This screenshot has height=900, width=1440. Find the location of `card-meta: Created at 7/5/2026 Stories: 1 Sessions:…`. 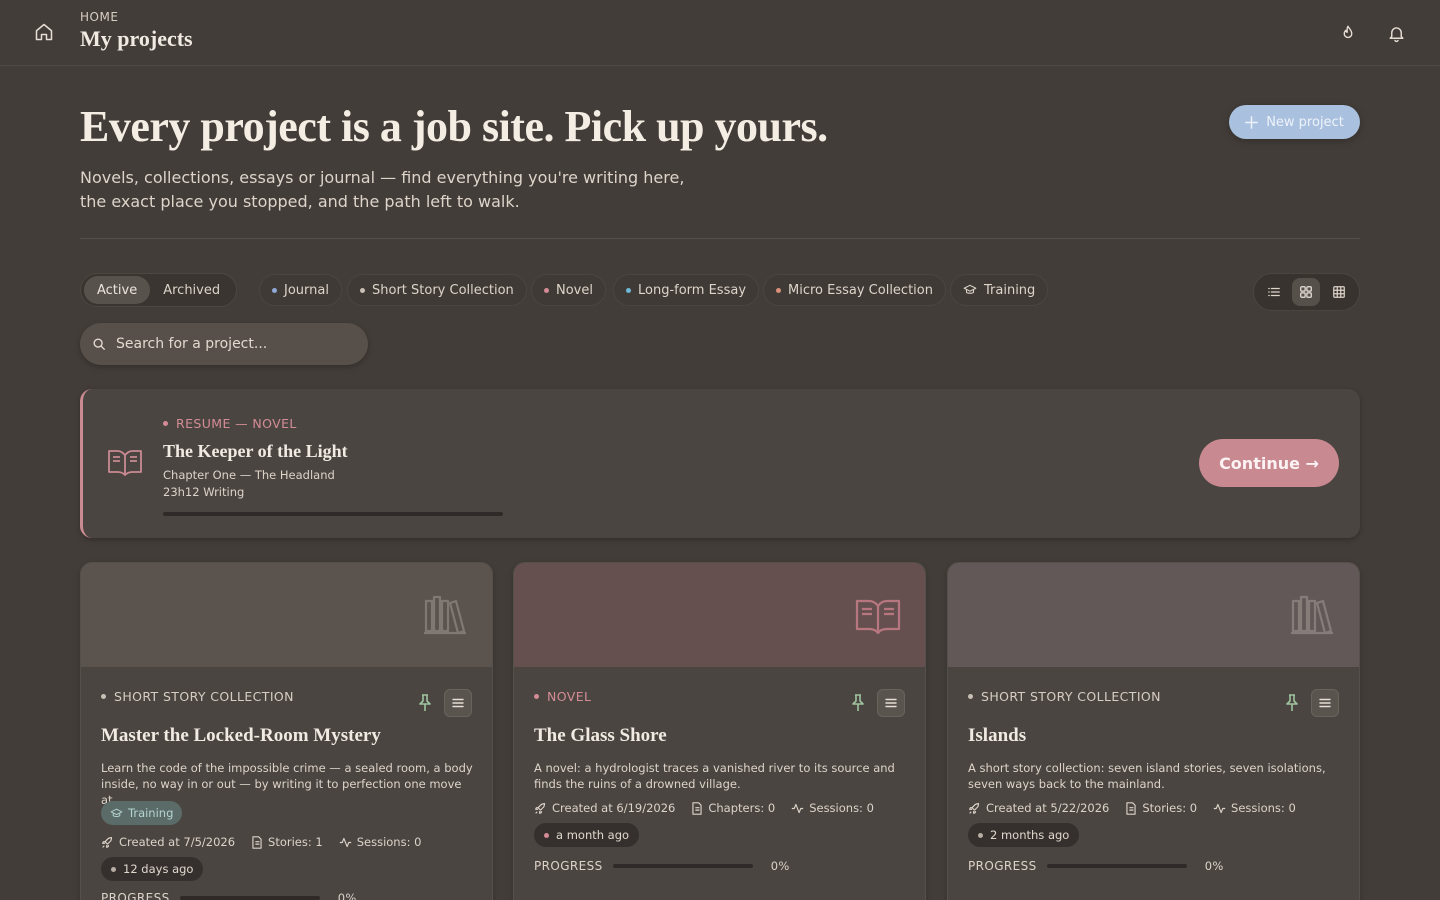

card-meta: Created at 7/5/2026 Stories: 1 Sessions:… is located at coordinates (261, 842).